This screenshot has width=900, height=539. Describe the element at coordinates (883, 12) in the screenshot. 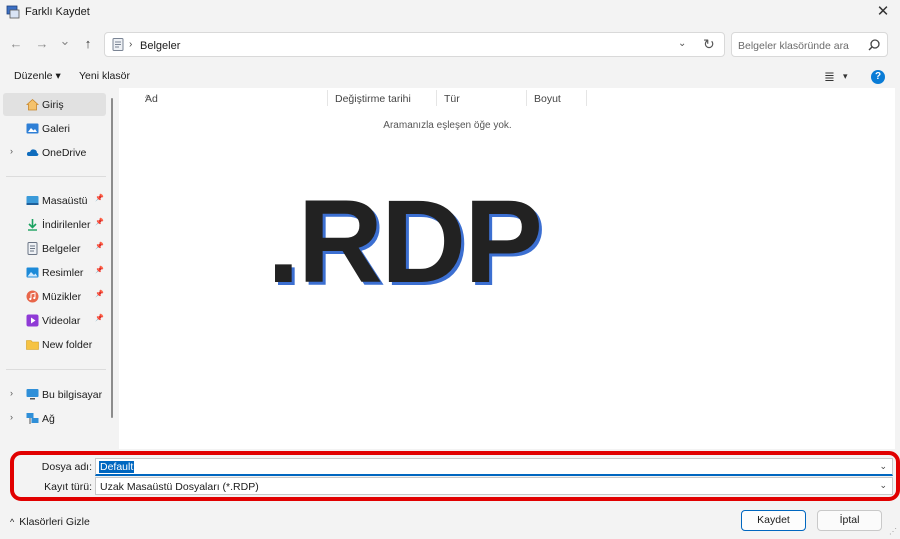

I see `close-button: ✕` at that location.